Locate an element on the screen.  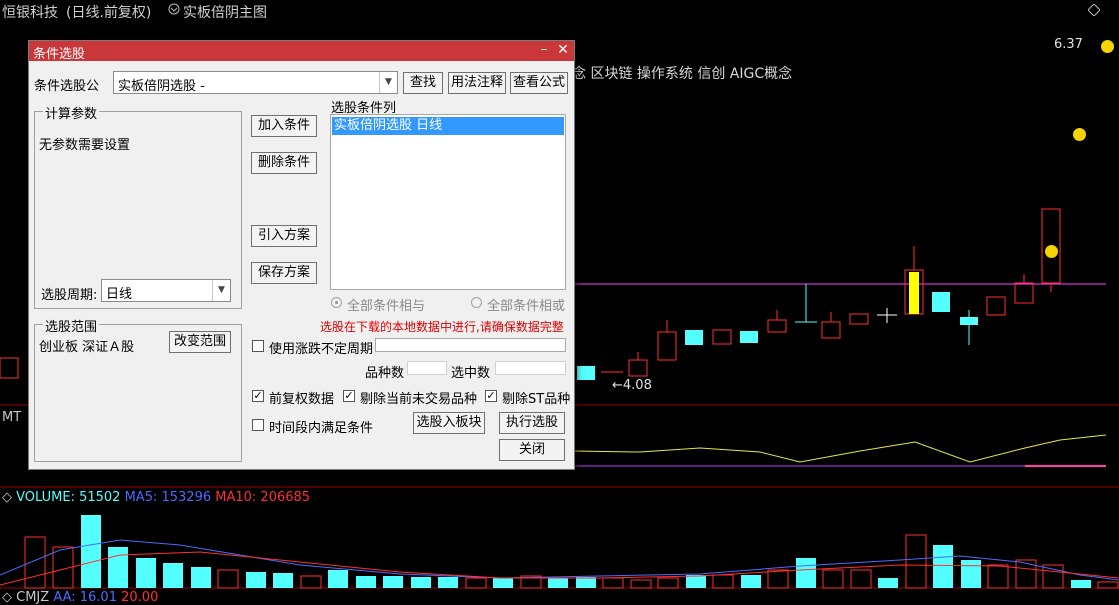
add-to-block-button: 选股入板块 is located at coordinates (449, 423).